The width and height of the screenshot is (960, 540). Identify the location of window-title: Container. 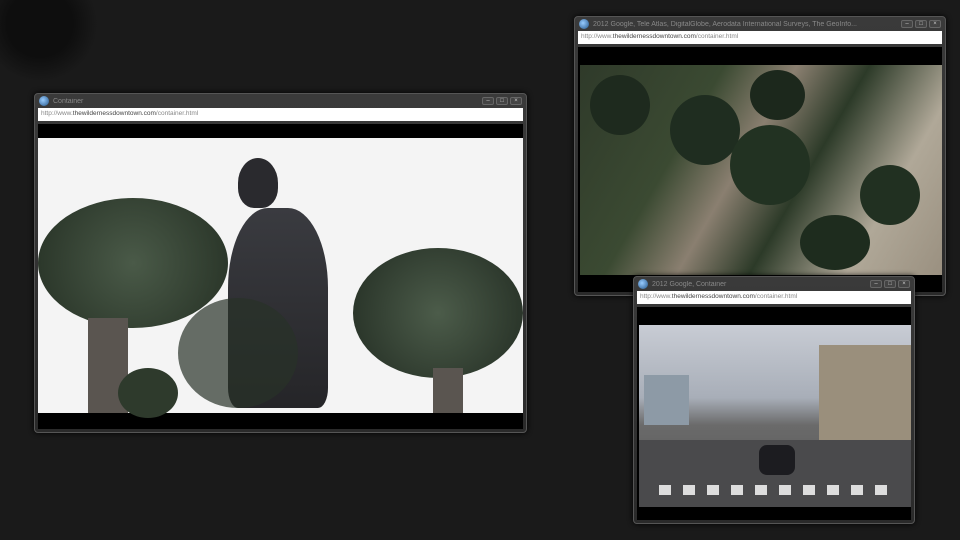
(68, 101).